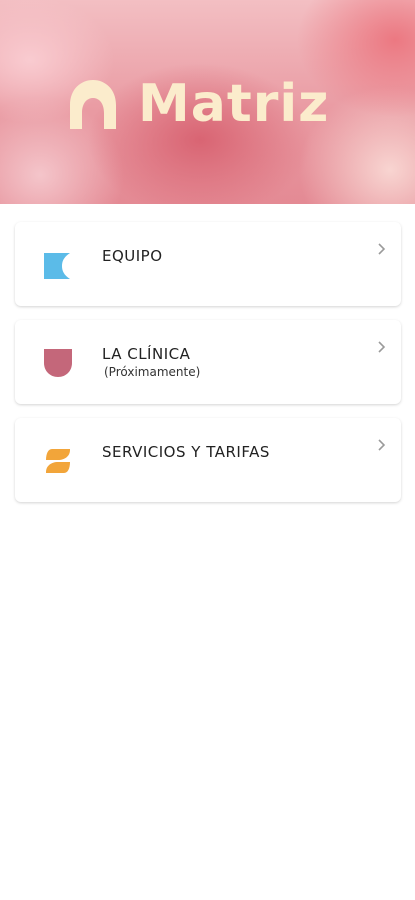  I want to click on clinica-icon, so click(58, 363).